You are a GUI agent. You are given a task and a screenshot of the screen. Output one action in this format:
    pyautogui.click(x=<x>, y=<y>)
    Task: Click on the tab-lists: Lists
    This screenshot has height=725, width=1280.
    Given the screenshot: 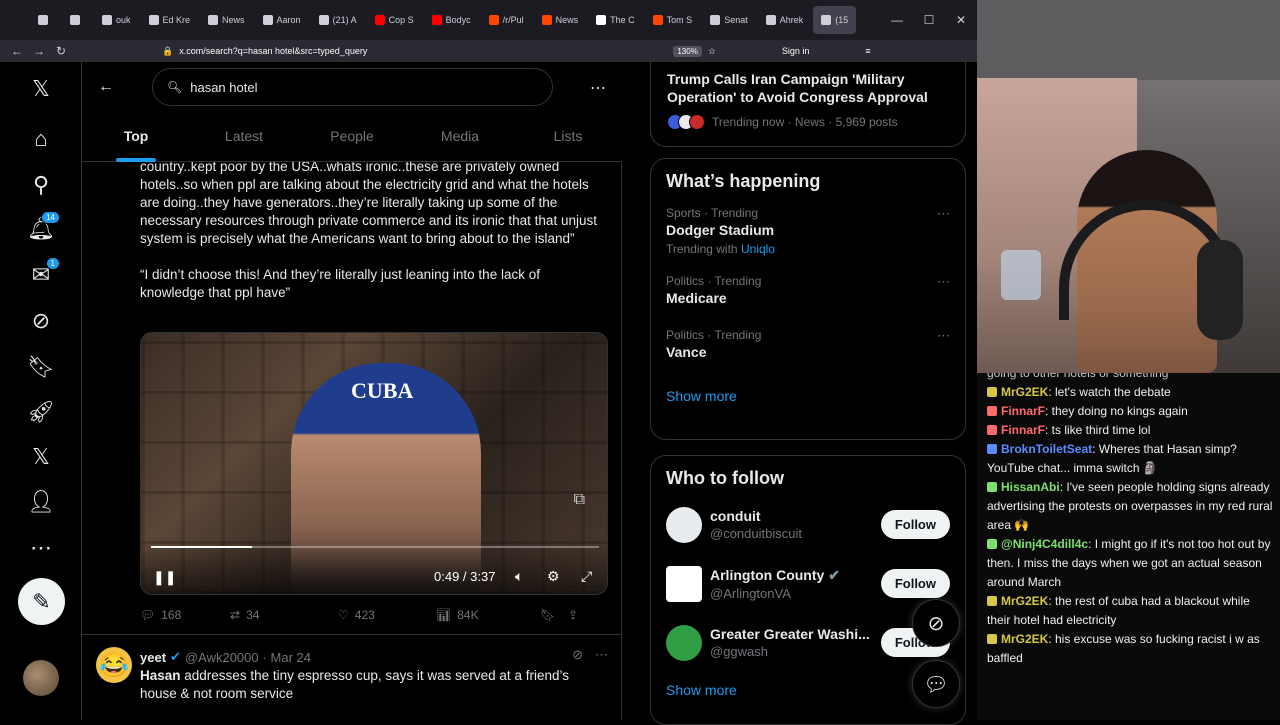 What is the action you would take?
    pyautogui.click(x=568, y=139)
    